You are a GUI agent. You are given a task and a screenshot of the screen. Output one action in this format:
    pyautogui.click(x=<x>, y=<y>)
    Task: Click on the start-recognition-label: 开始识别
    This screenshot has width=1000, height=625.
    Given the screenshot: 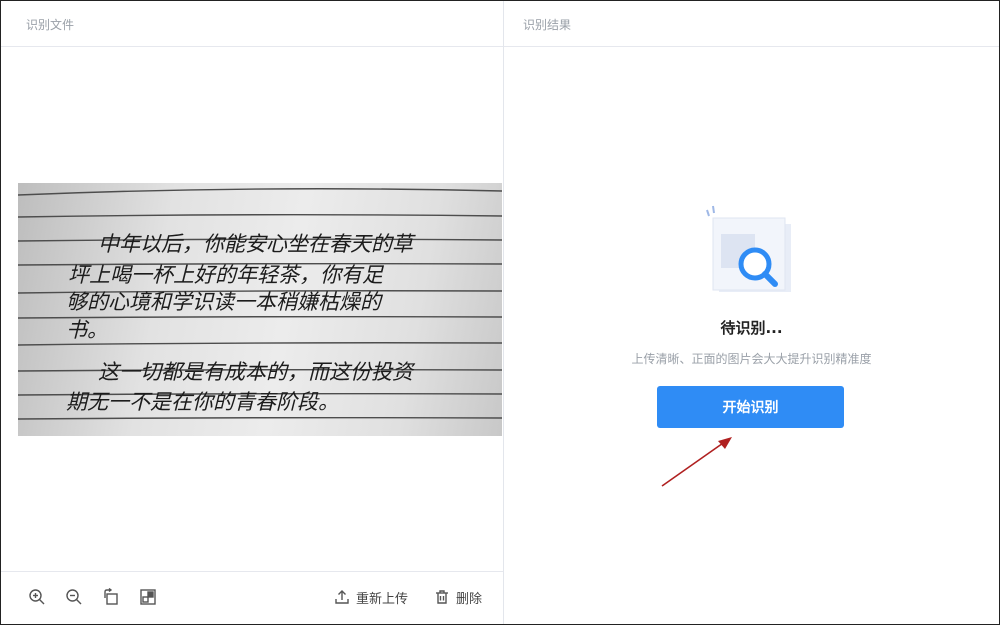 What is the action you would take?
    pyautogui.click(x=750, y=408)
    